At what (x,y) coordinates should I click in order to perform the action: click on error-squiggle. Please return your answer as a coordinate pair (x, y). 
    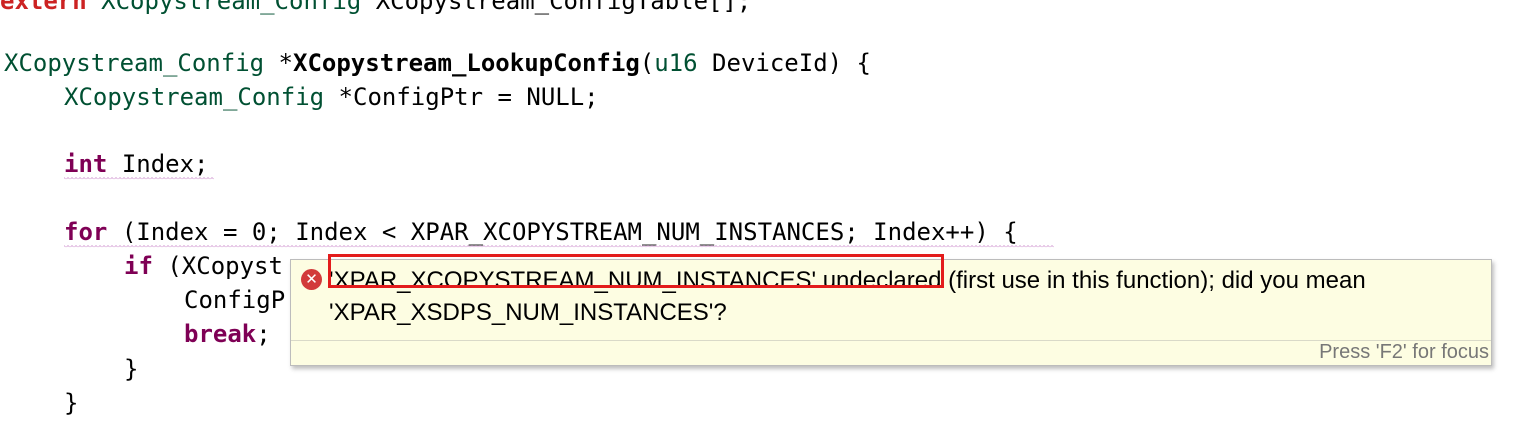
    Looking at the image, I should click on (559, 246).